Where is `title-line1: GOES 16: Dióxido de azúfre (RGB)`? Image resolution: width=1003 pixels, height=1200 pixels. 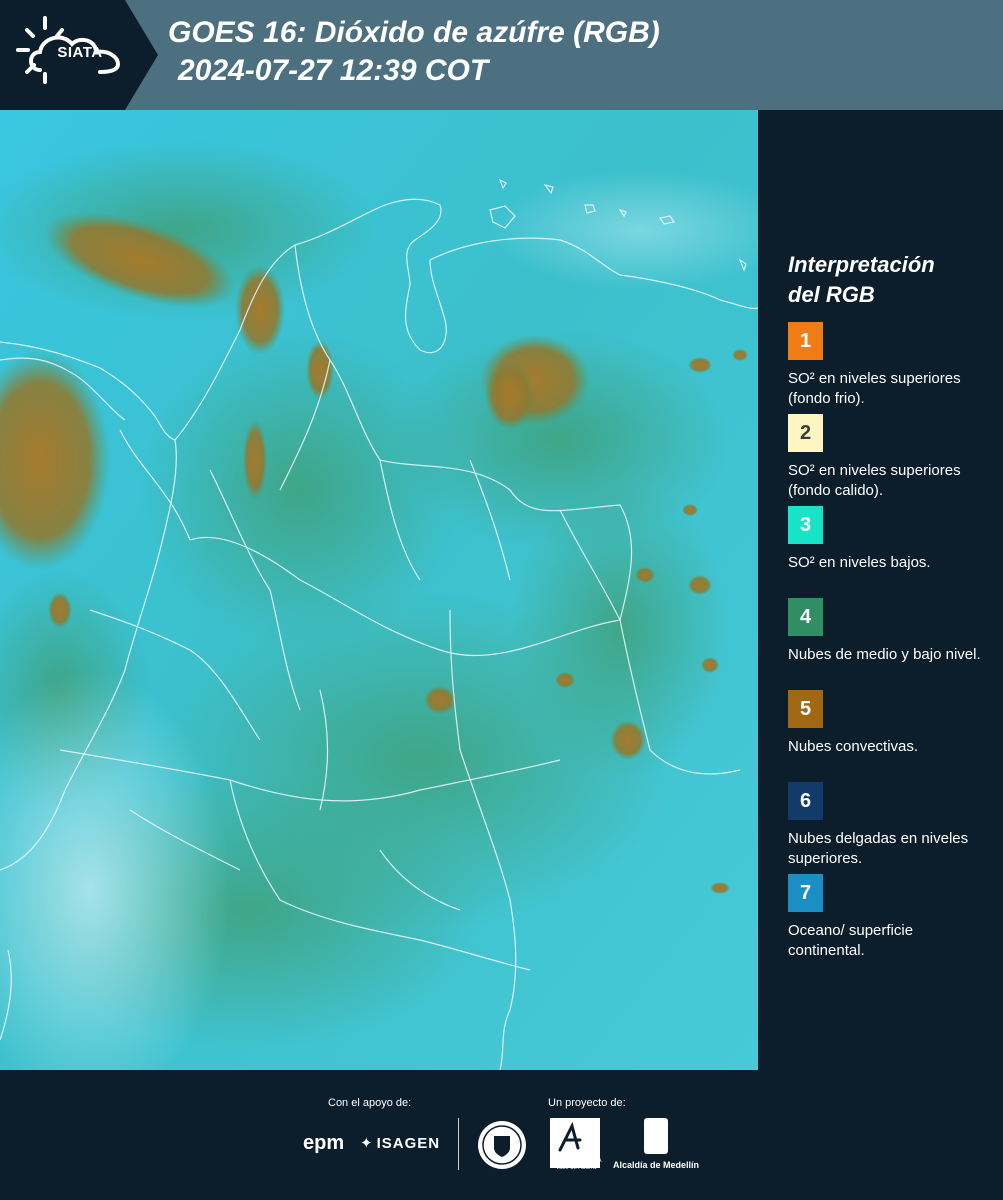
title-line1: GOES 16: Dióxido de azúfre (RGB) is located at coordinates (414, 32).